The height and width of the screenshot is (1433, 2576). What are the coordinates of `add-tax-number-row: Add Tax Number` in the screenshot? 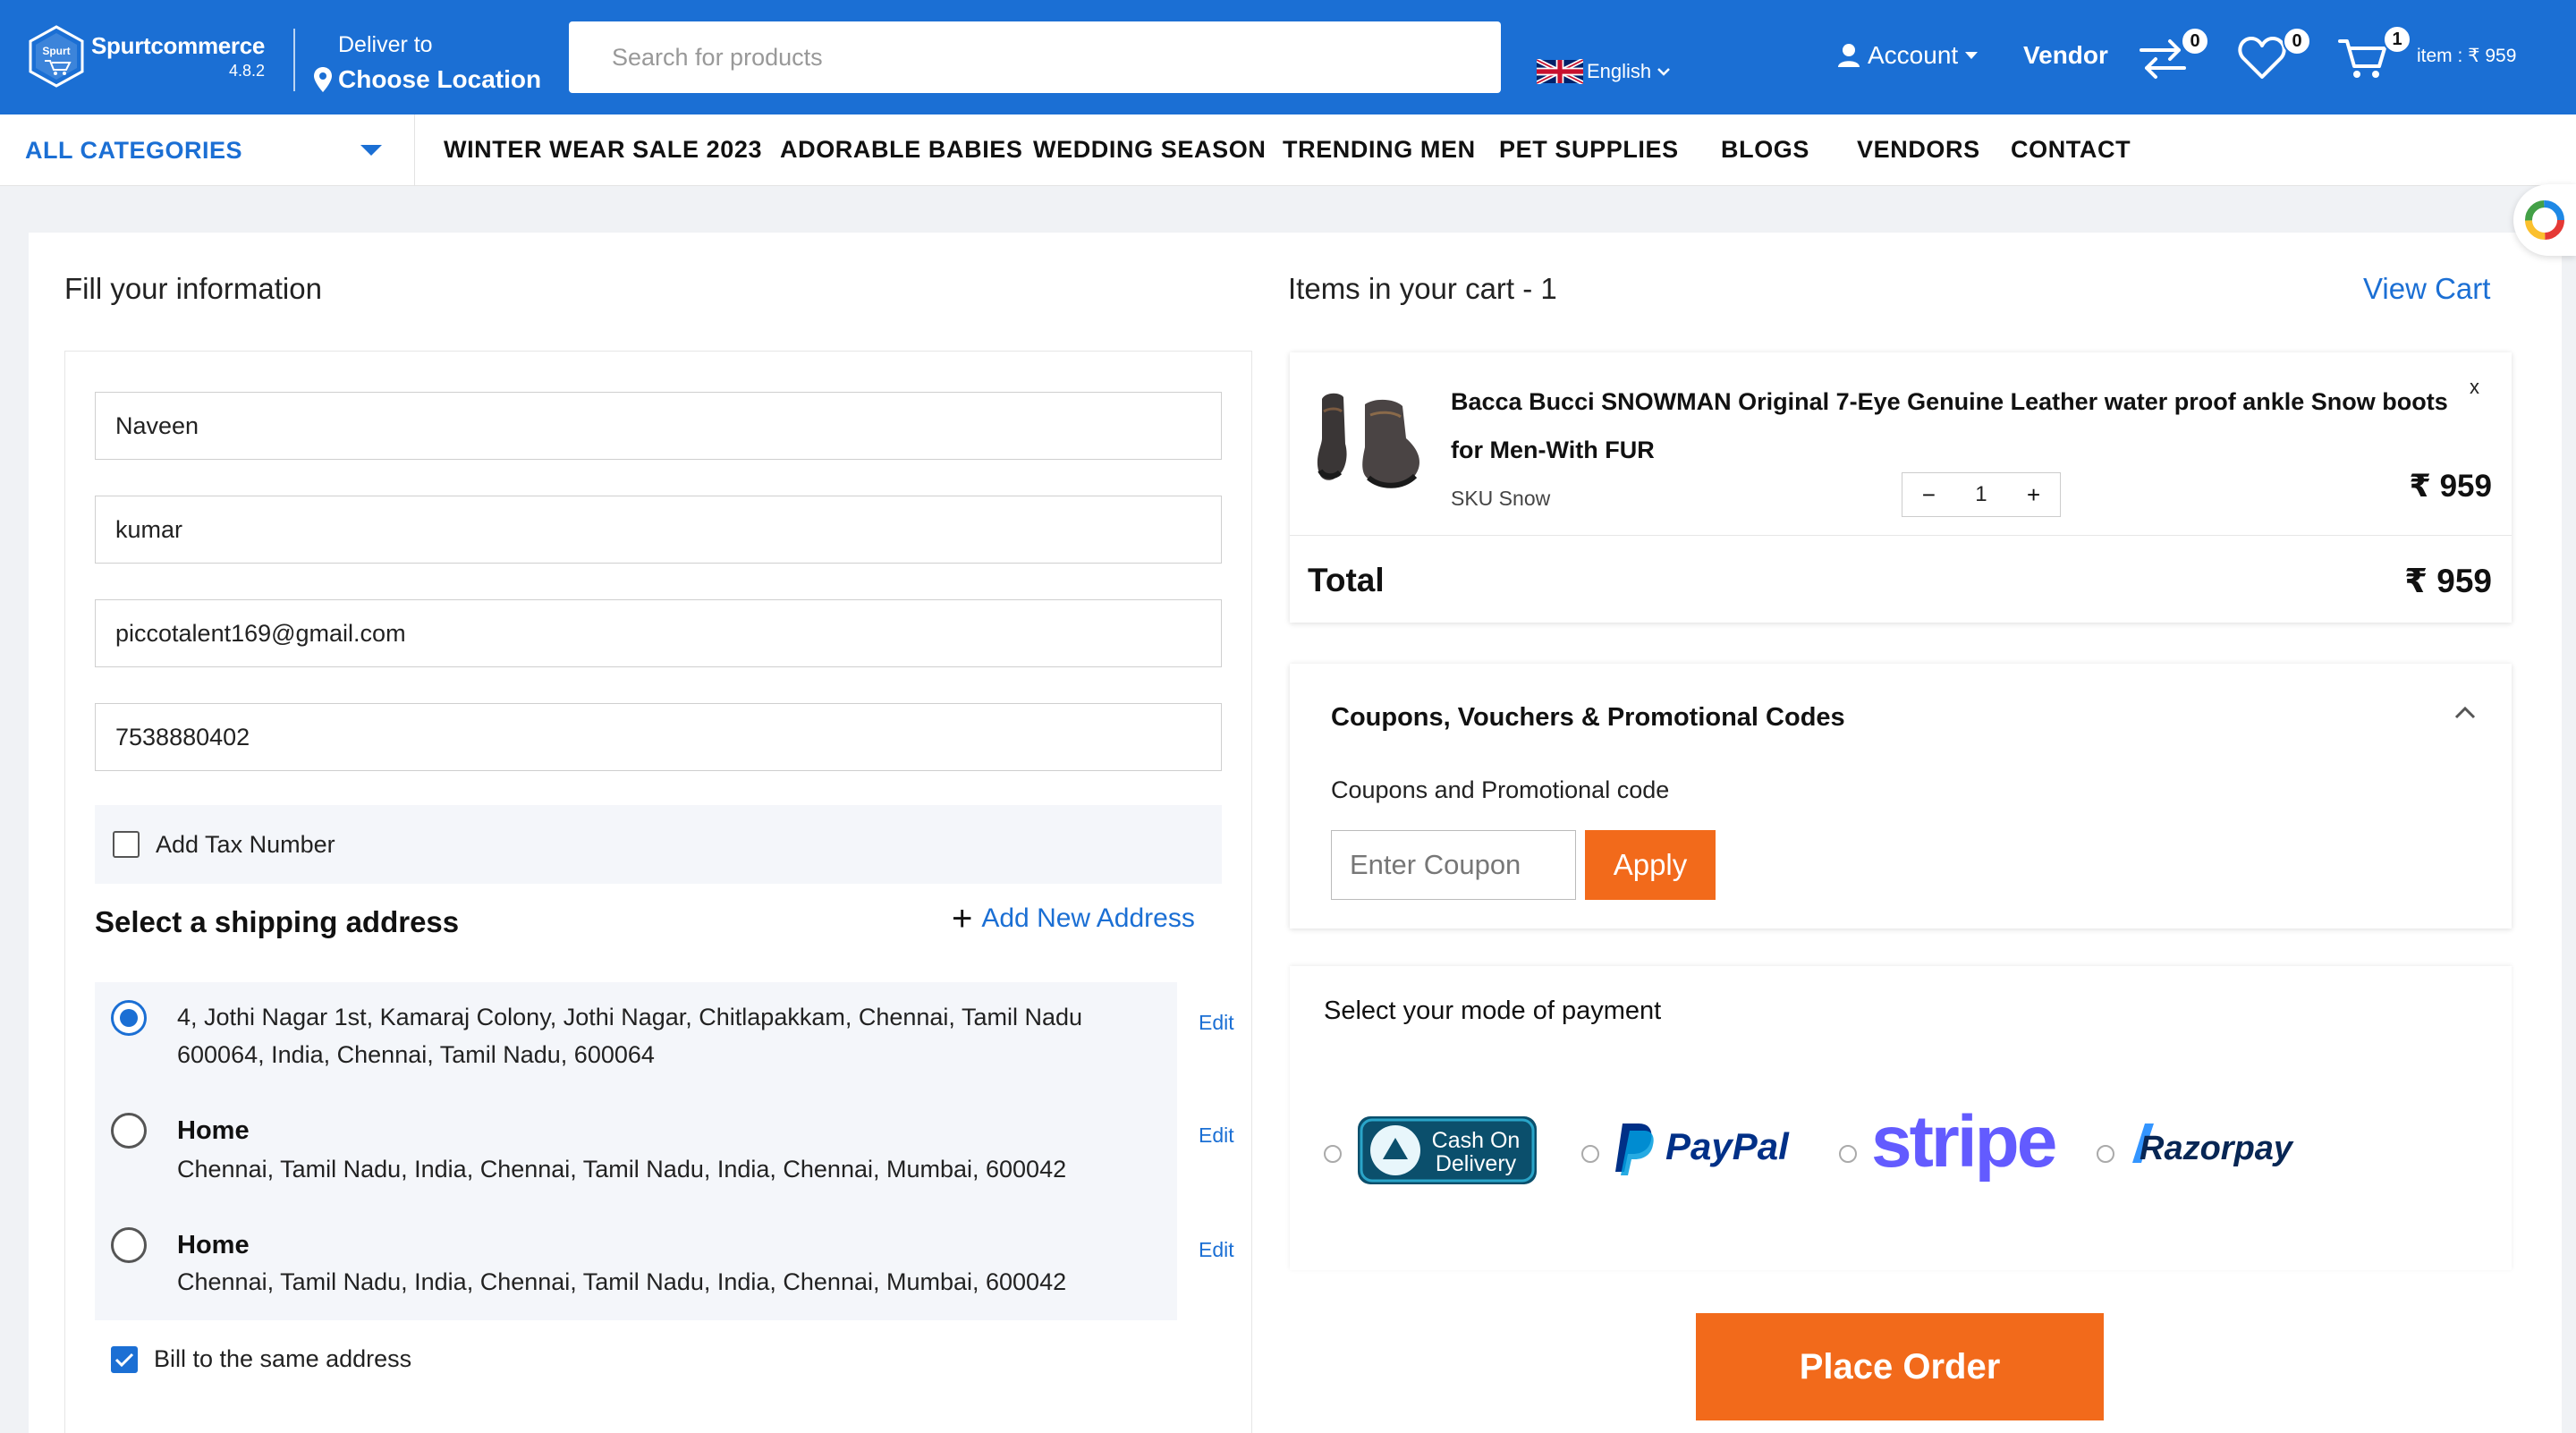 It's located at (658, 844).